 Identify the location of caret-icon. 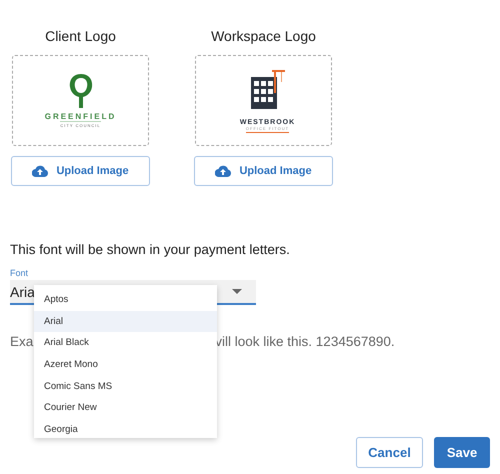
(237, 291).